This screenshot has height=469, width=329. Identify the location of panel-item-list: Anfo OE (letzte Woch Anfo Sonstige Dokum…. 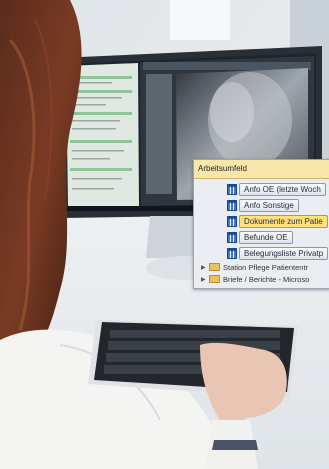
(261, 232).